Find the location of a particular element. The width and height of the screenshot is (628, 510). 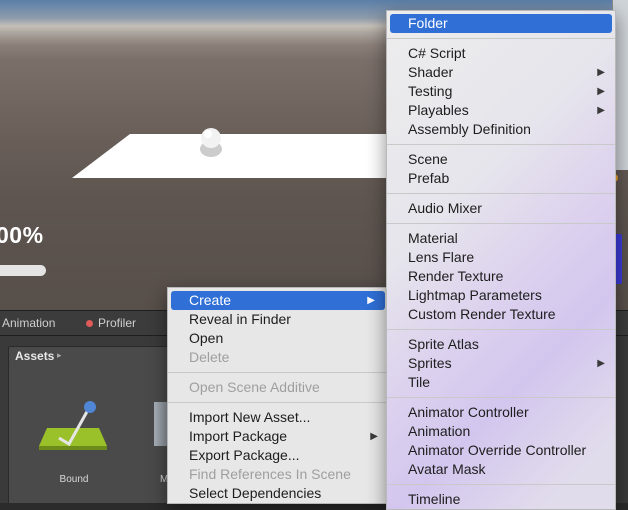

menu-item-sprite-atlas: Sprite Atlas is located at coordinates (501, 344).